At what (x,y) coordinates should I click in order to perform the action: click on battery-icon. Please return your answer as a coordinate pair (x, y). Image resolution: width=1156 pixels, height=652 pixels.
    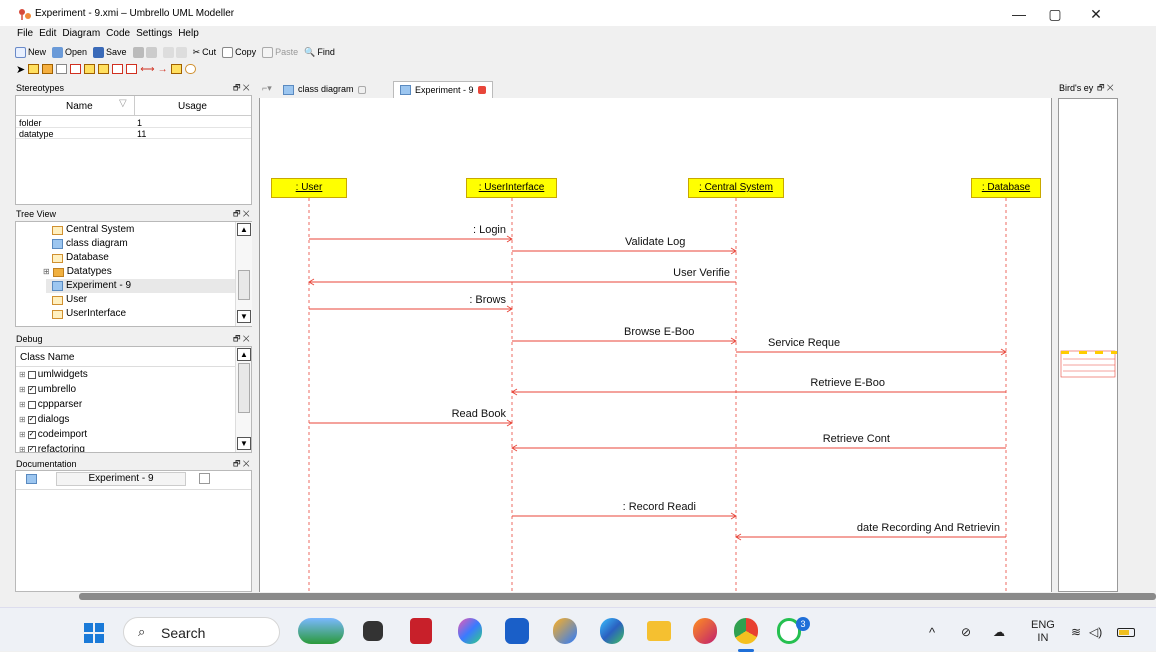
    Looking at the image, I should click on (1126, 632).